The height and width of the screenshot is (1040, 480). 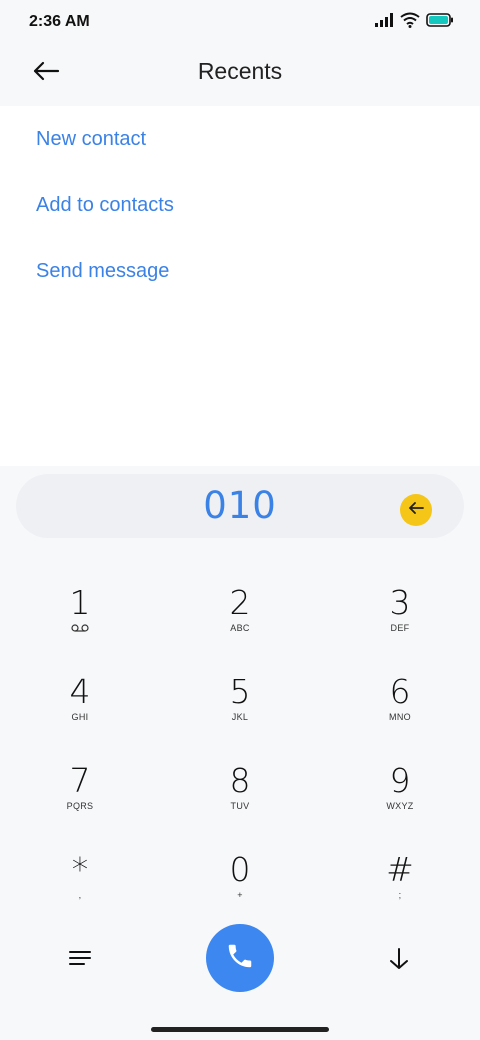 I want to click on send-message-link: Send message, so click(x=102, y=271).